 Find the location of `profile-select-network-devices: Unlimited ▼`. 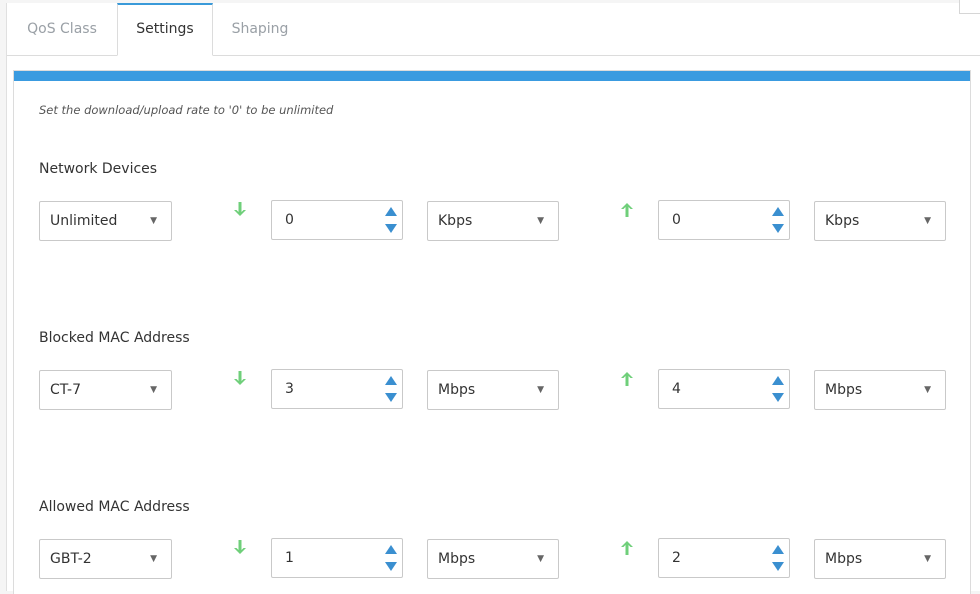

profile-select-network-devices: Unlimited ▼ is located at coordinates (105, 221).